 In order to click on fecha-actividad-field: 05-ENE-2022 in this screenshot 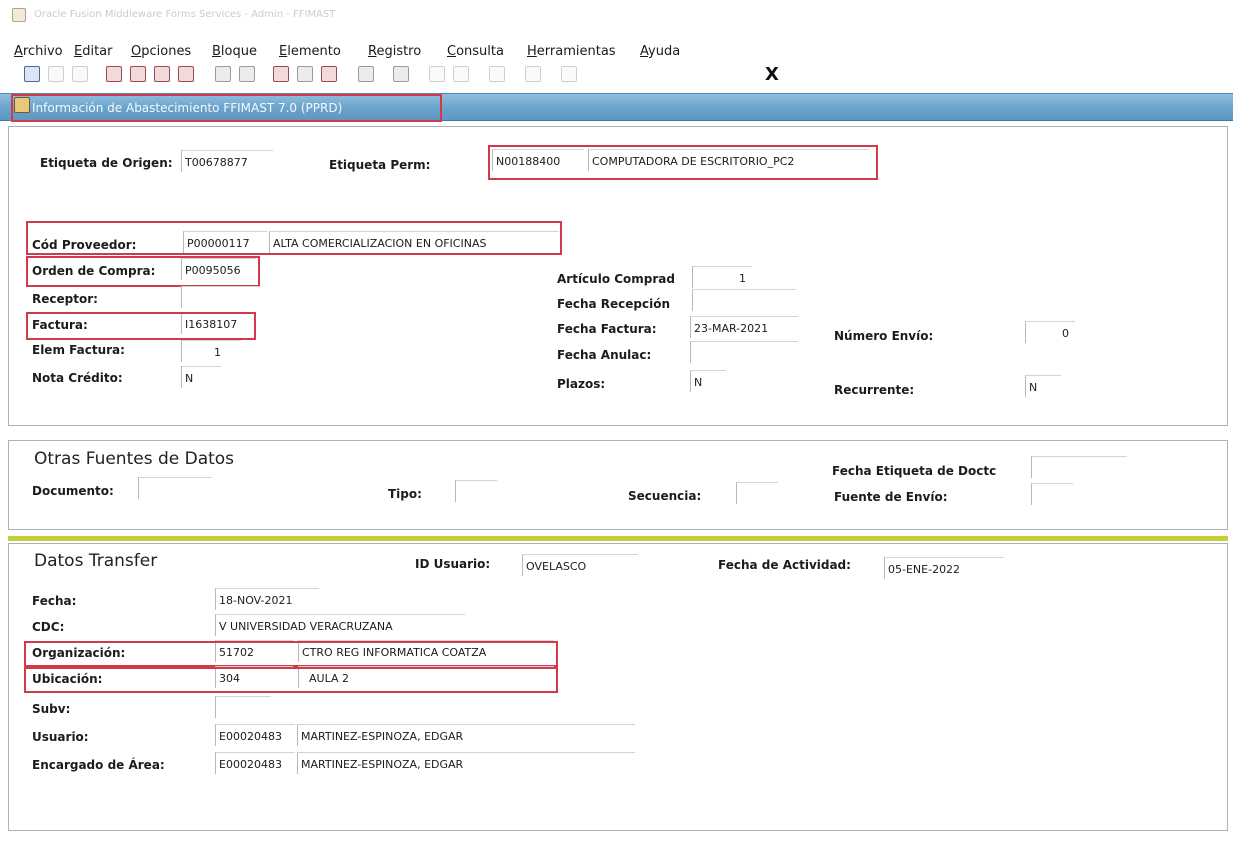, I will do `click(944, 568)`.